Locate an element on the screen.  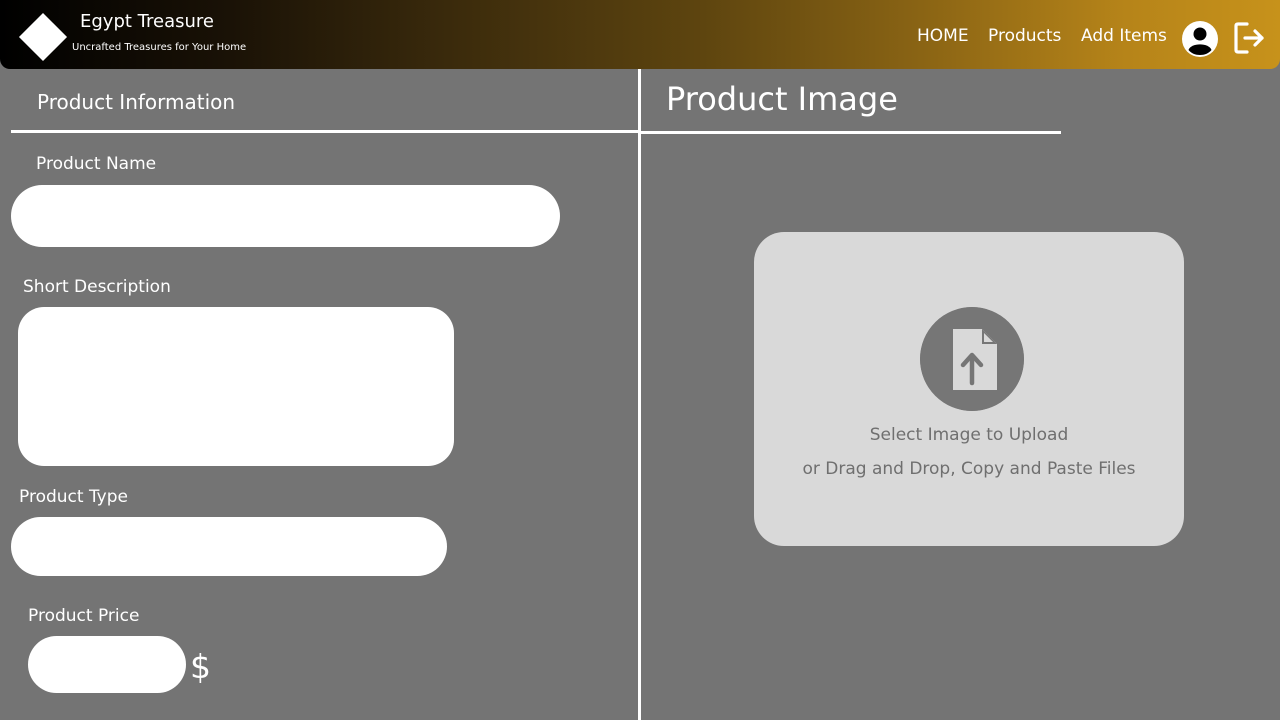
nav-home-link: HOME is located at coordinates (943, 36).